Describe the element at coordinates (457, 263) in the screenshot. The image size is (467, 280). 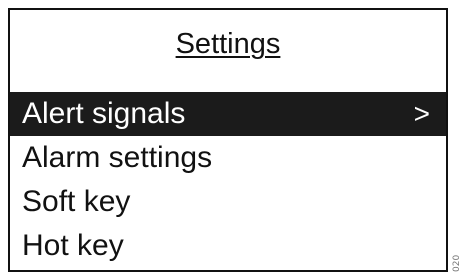
I see `document-code: 020` at that location.